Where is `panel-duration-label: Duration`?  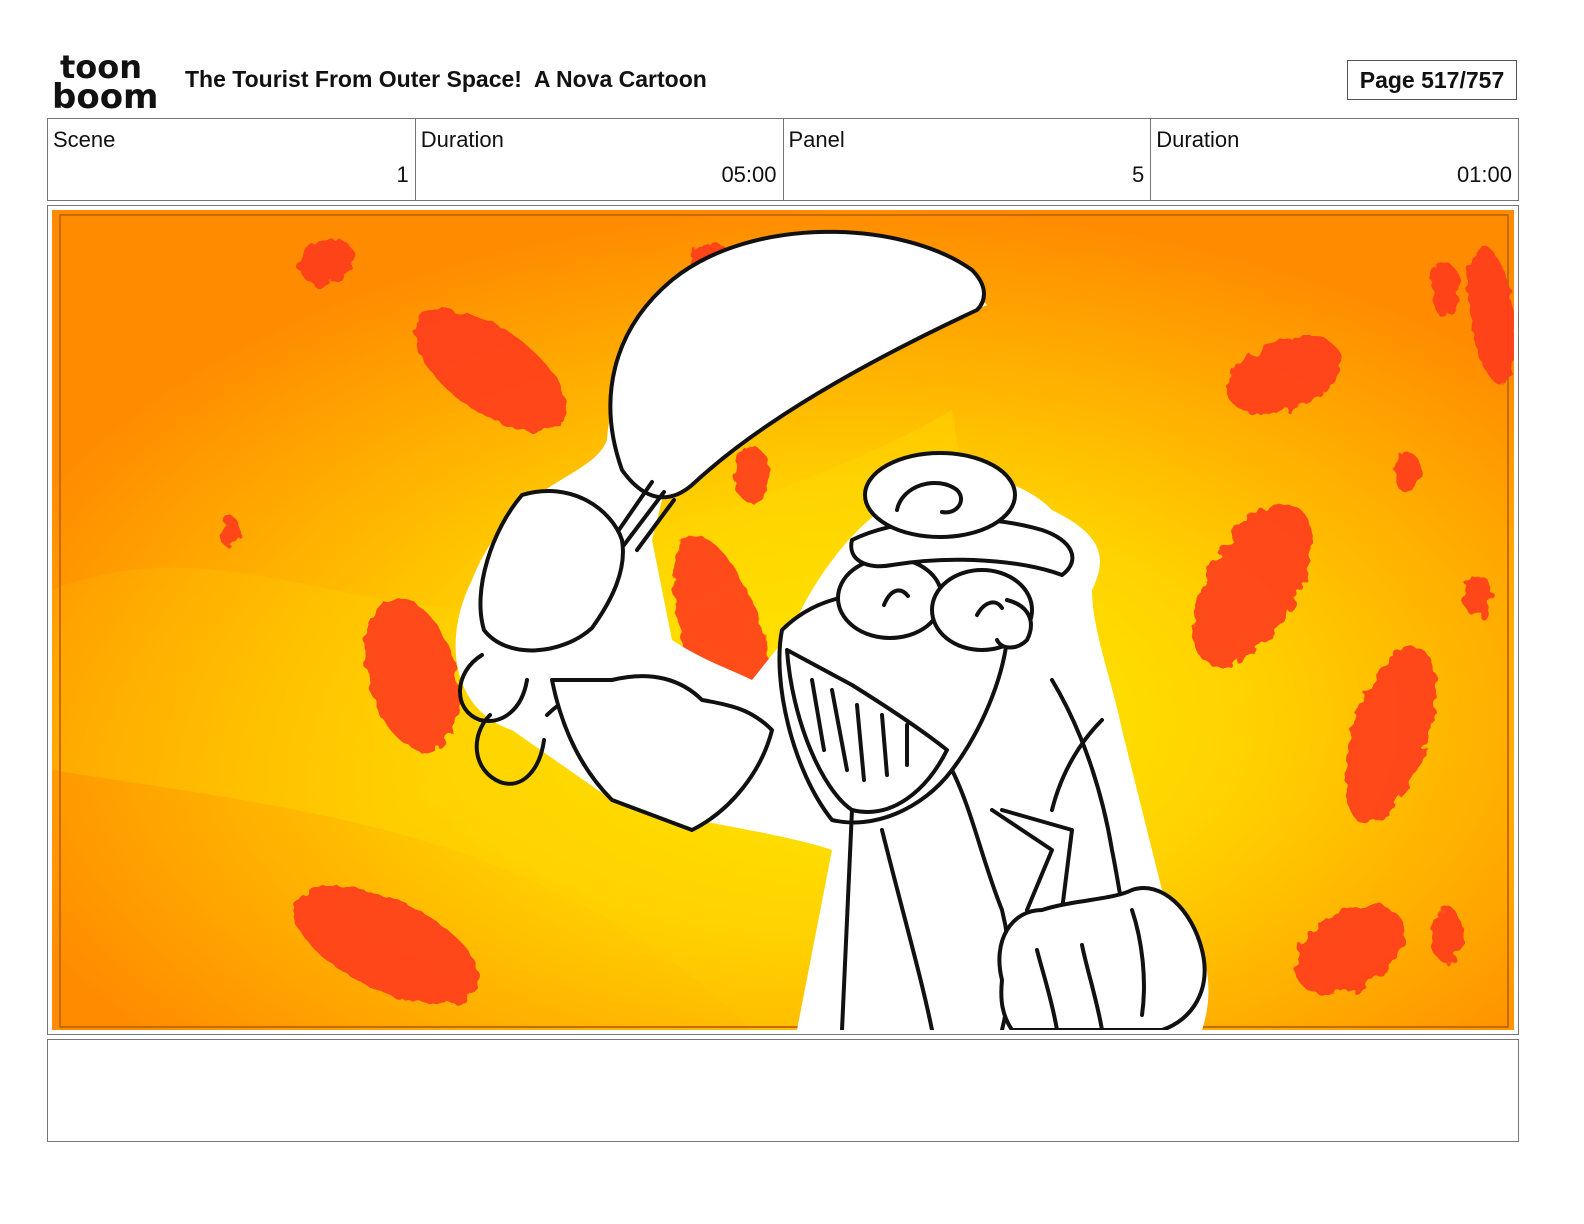
panel-duration-label: Duration is located at coordinates (1198, 139).